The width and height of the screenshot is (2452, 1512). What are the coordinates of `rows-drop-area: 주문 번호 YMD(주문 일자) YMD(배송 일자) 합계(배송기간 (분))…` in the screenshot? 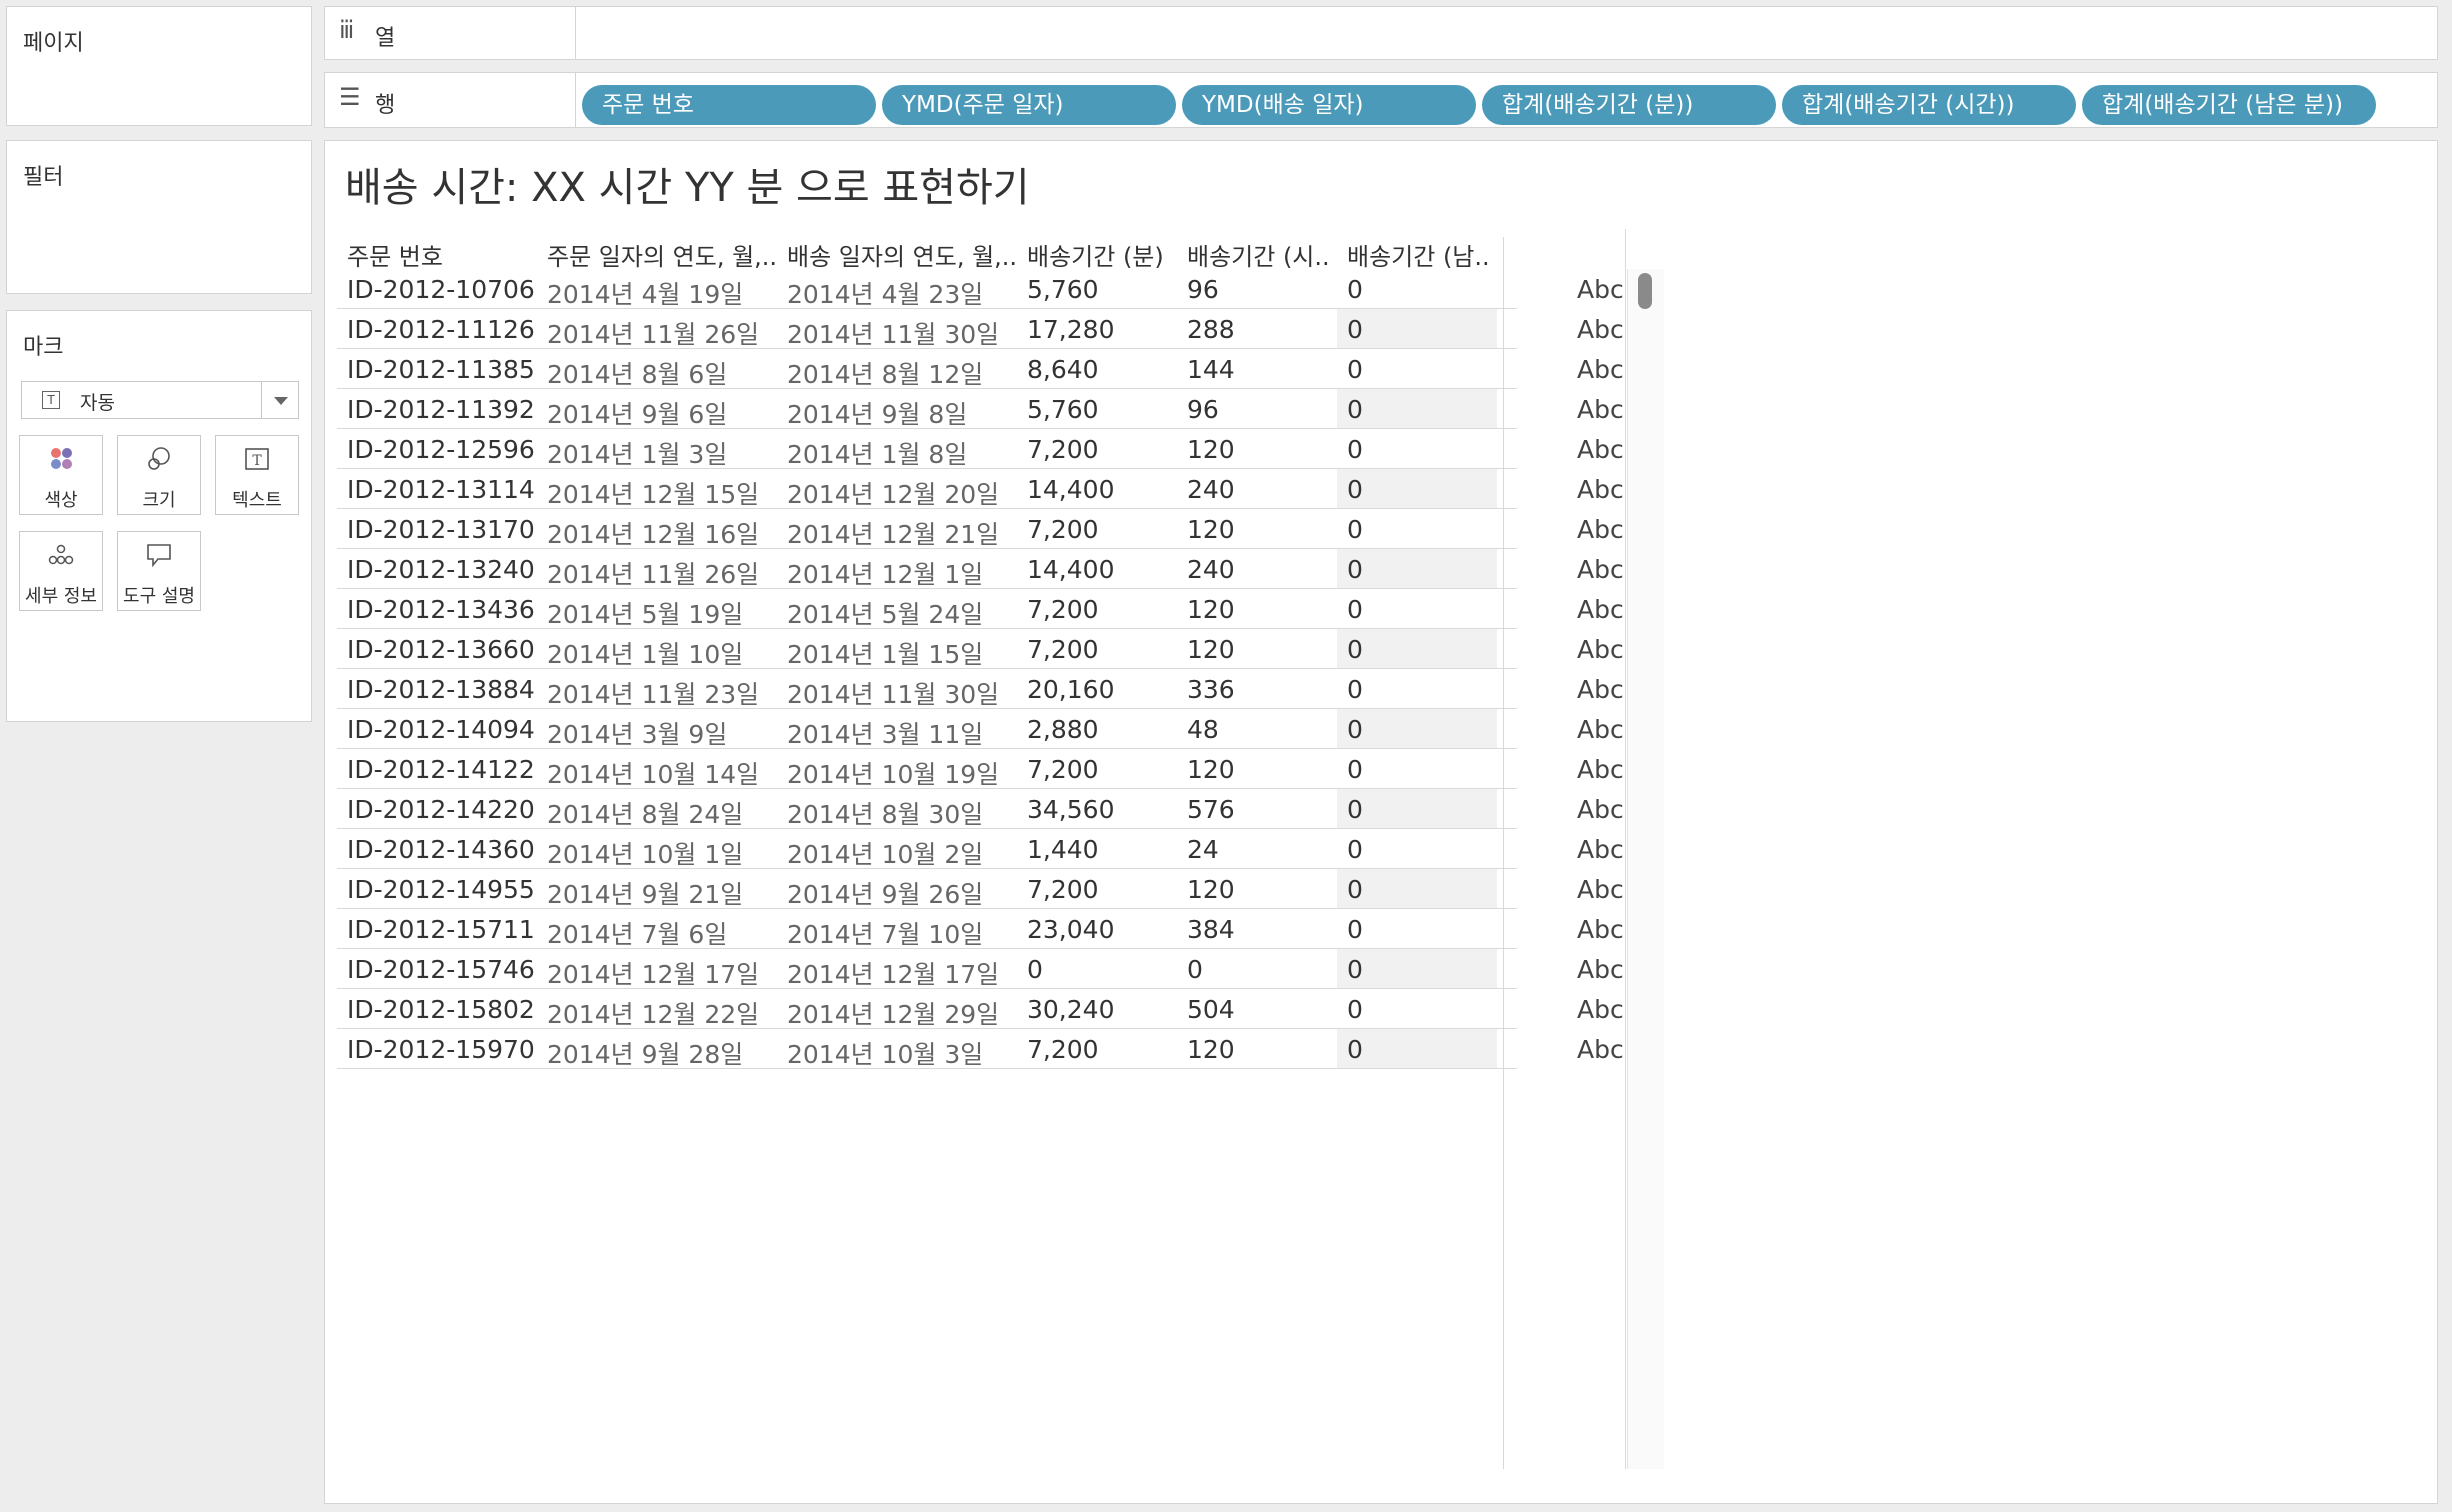 It's located at (1506, 100).